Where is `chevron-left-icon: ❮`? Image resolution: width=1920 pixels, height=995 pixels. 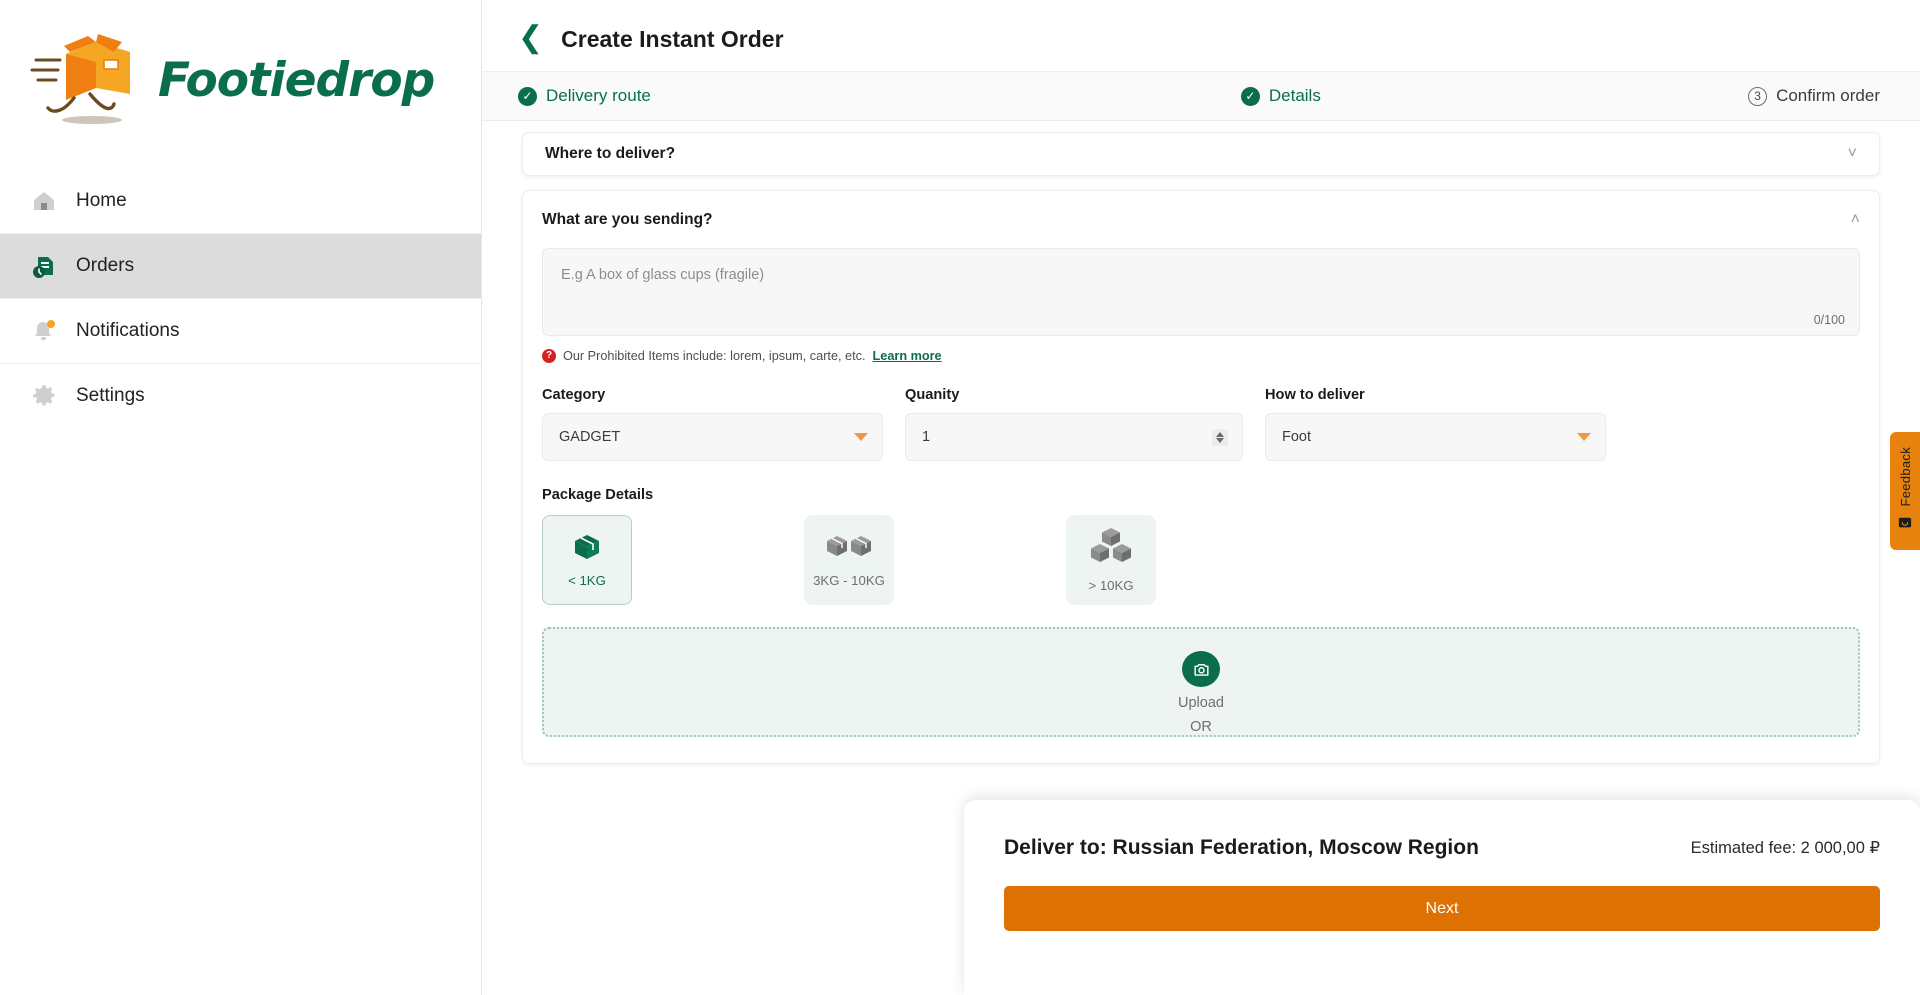 chevron-left-icon: ❮ is located at coordinates (530, 38).